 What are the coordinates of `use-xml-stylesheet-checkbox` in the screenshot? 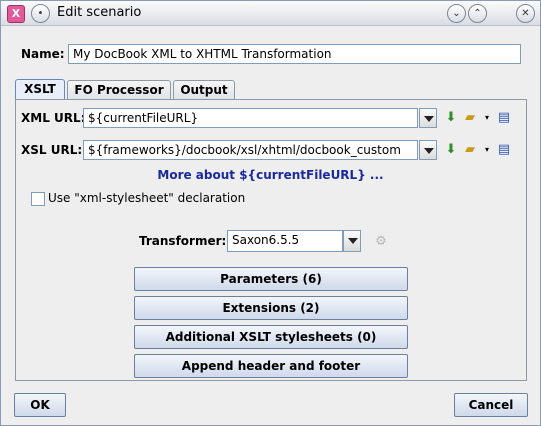 It's located at (38, 199).